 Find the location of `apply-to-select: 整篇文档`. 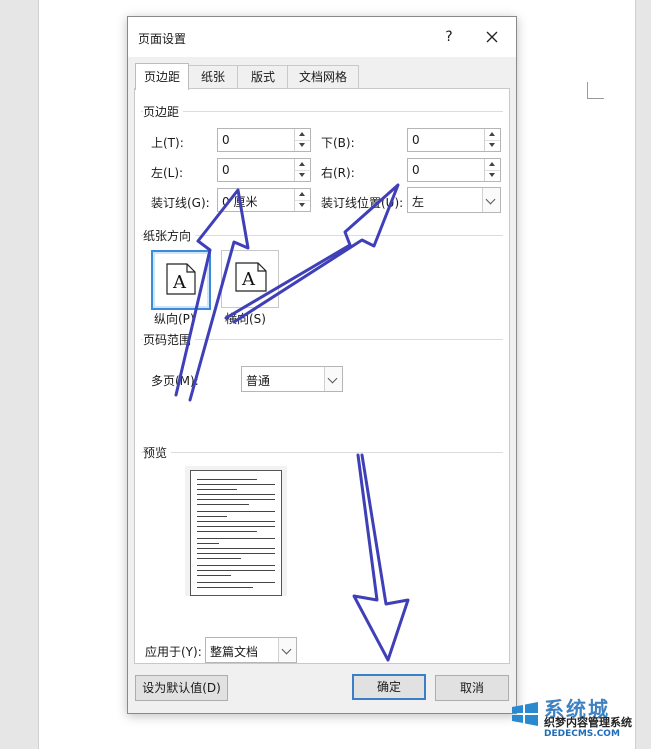

apply-to-select: 整篇文档 is located at coordinates (251, 650).